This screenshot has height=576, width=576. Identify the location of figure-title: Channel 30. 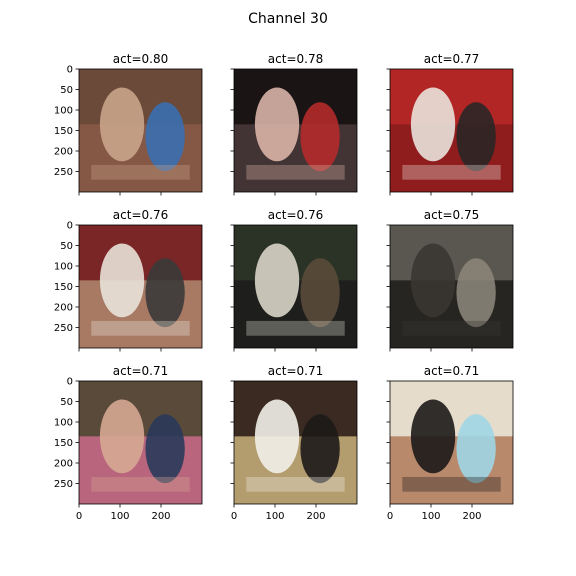
(288, 19).